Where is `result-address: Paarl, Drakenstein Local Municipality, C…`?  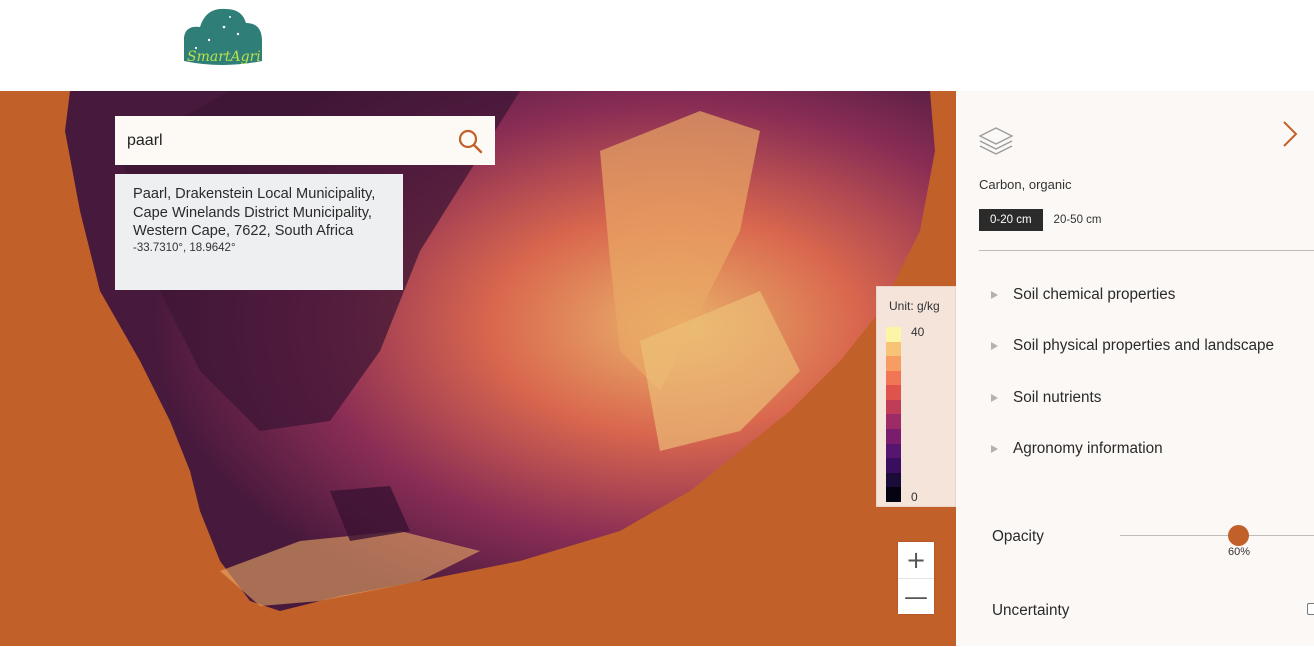 result-address: Paarl, Drakenstein Local Municipality, C… is located at coordinates (254, 213).